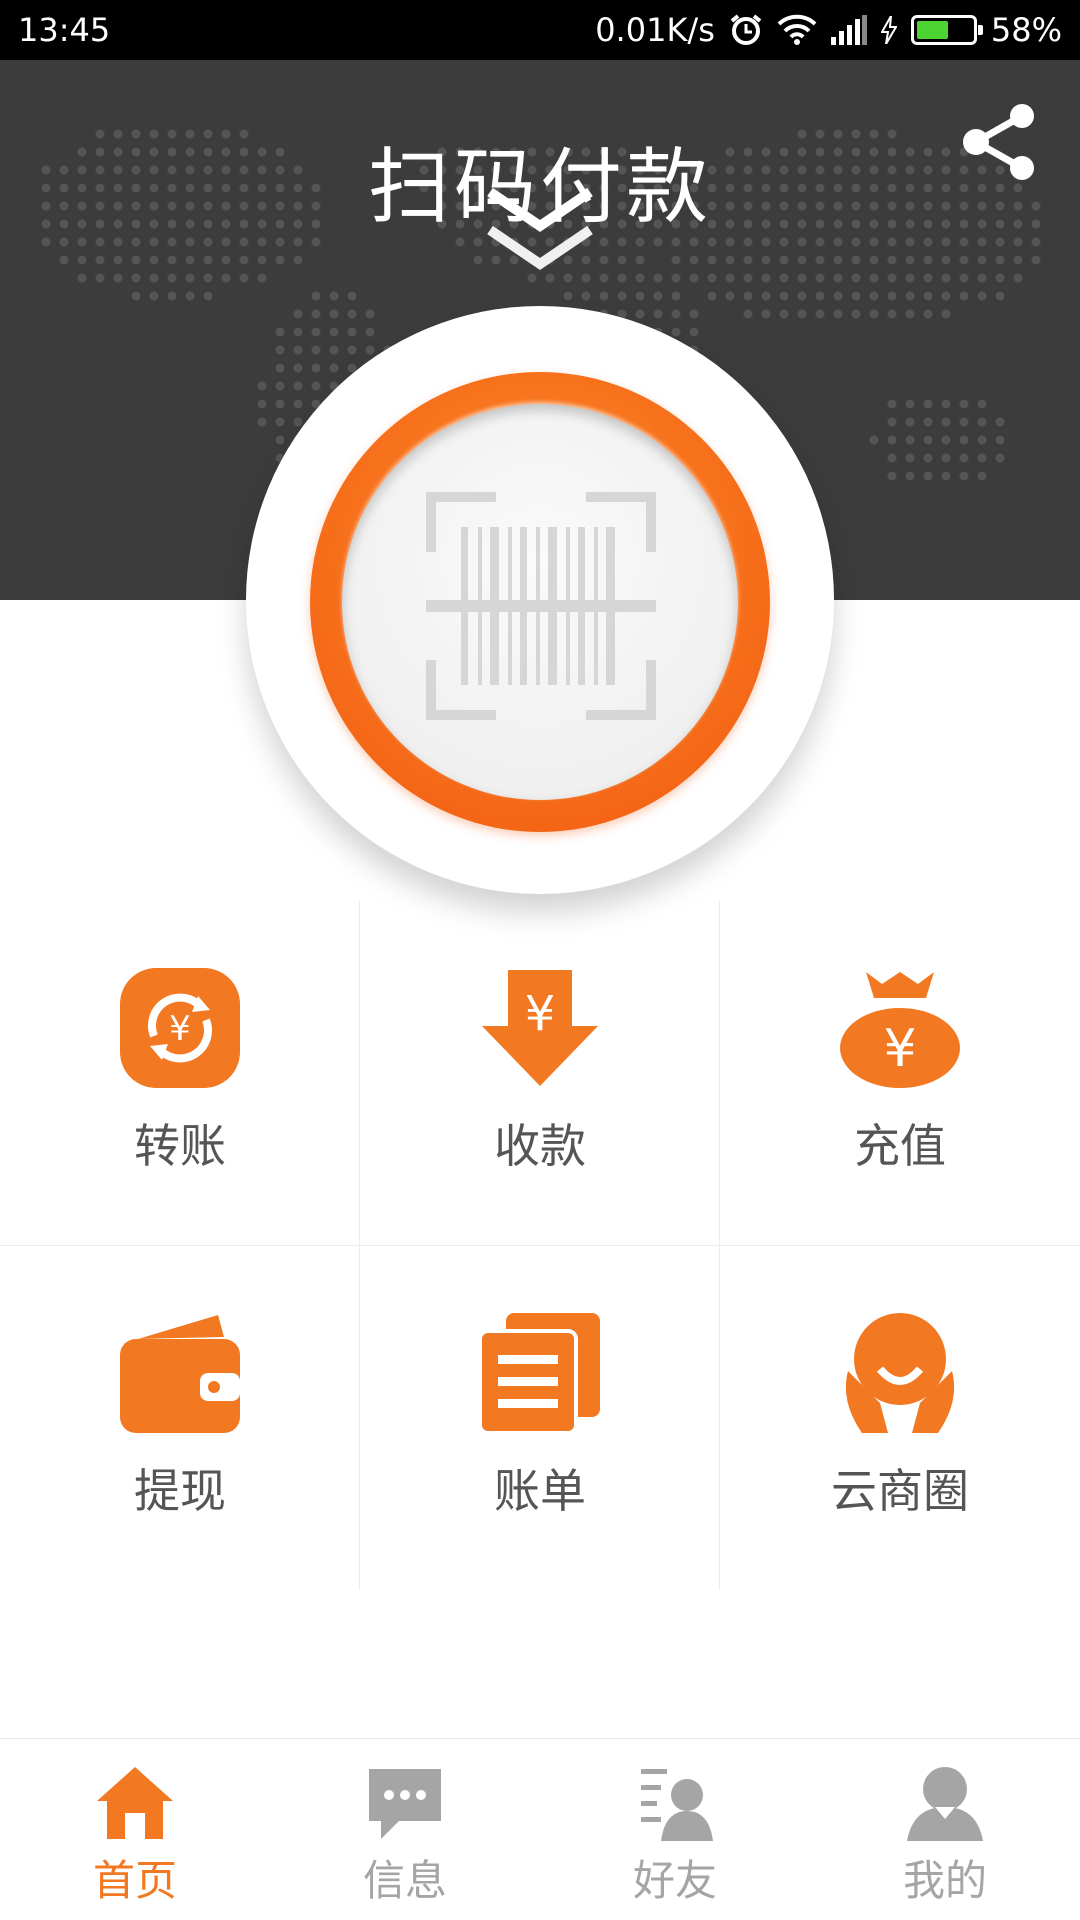 The width and height of the screenshot is (1080, 1920). What do you see at coordinates (900, 1146) in the screenshot?
I see `action-label: 充值` at bounding box center [900, 1146].